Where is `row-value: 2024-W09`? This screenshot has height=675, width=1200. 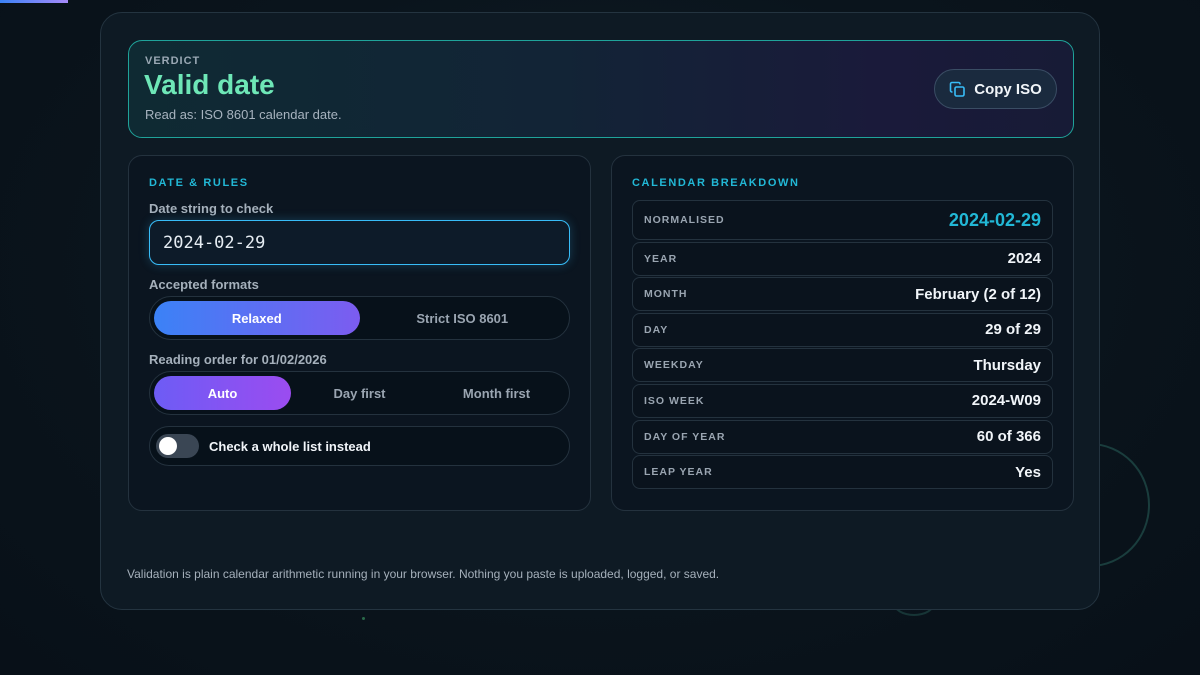 row-value: 2024-W09 is located at coordinates (1006, 401).